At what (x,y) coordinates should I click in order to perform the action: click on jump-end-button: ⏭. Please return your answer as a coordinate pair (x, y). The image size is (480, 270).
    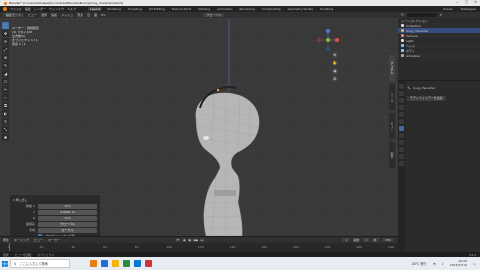
    Looking at the image, I should click on (202, 240).